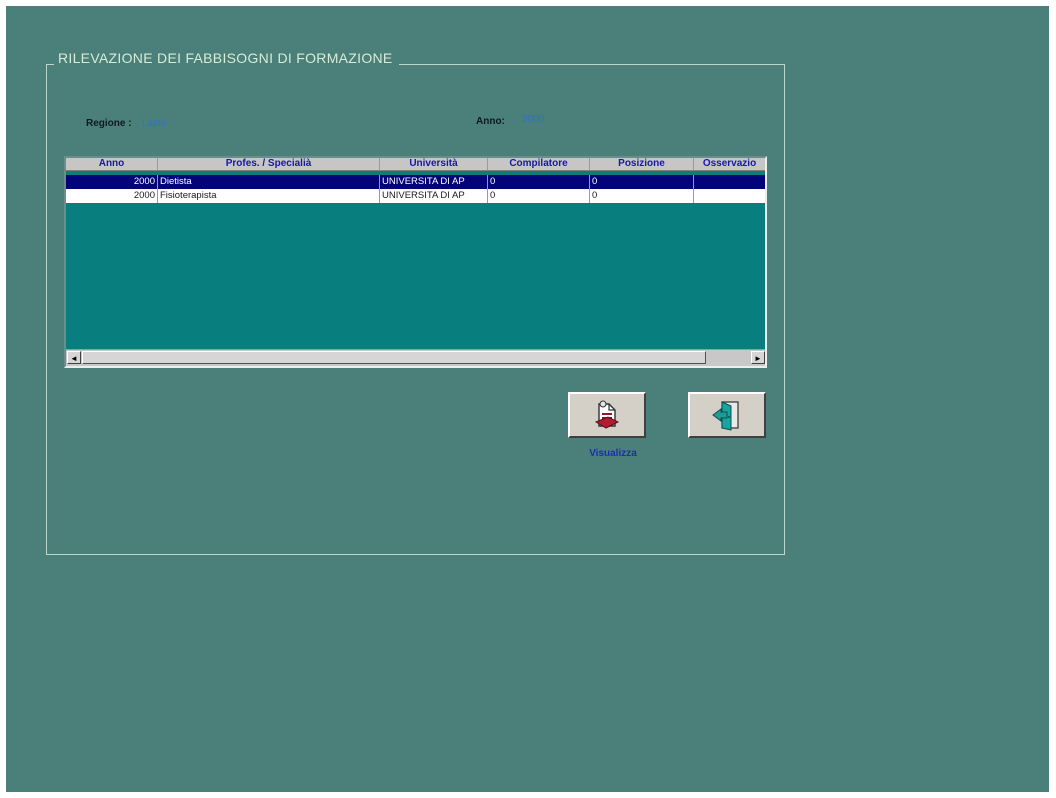  What do you see at coordinates (490, 121) in the screenshot?
I see `anno-label: Anno:` at bounding box center [490, 121].